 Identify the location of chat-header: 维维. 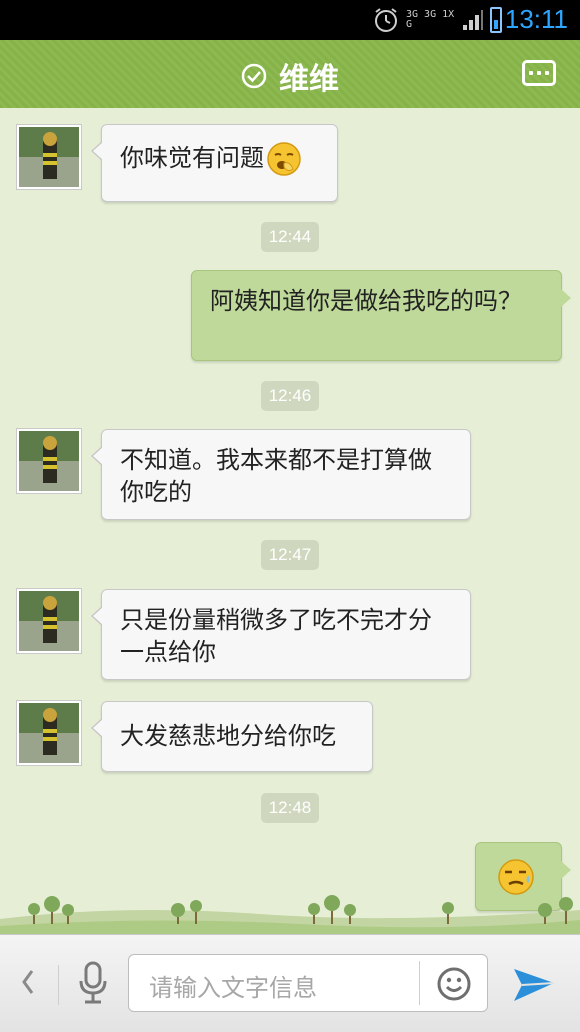
(290, 77).